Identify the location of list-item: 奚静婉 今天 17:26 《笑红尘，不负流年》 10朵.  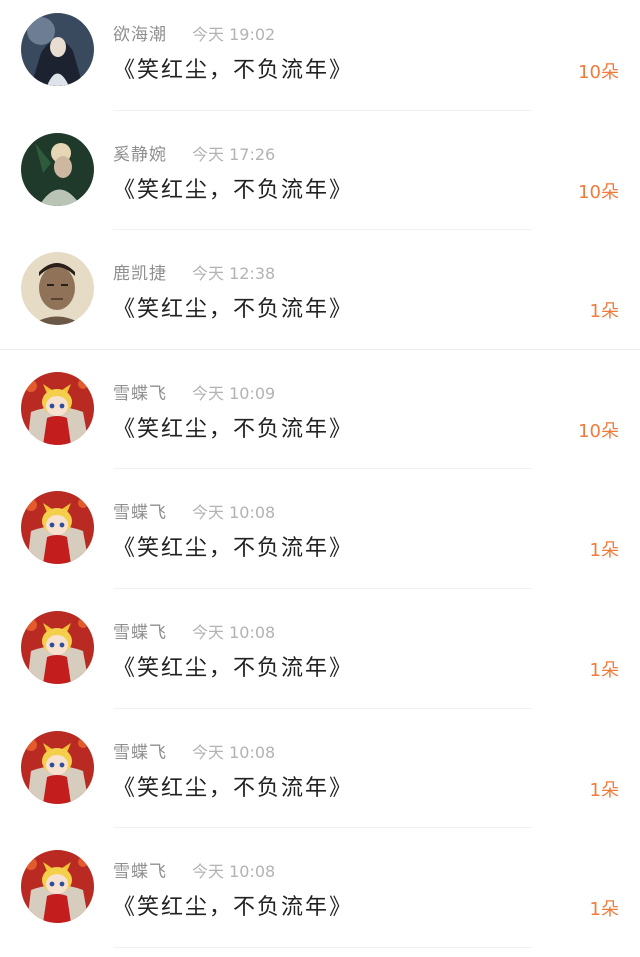
(320, 180).